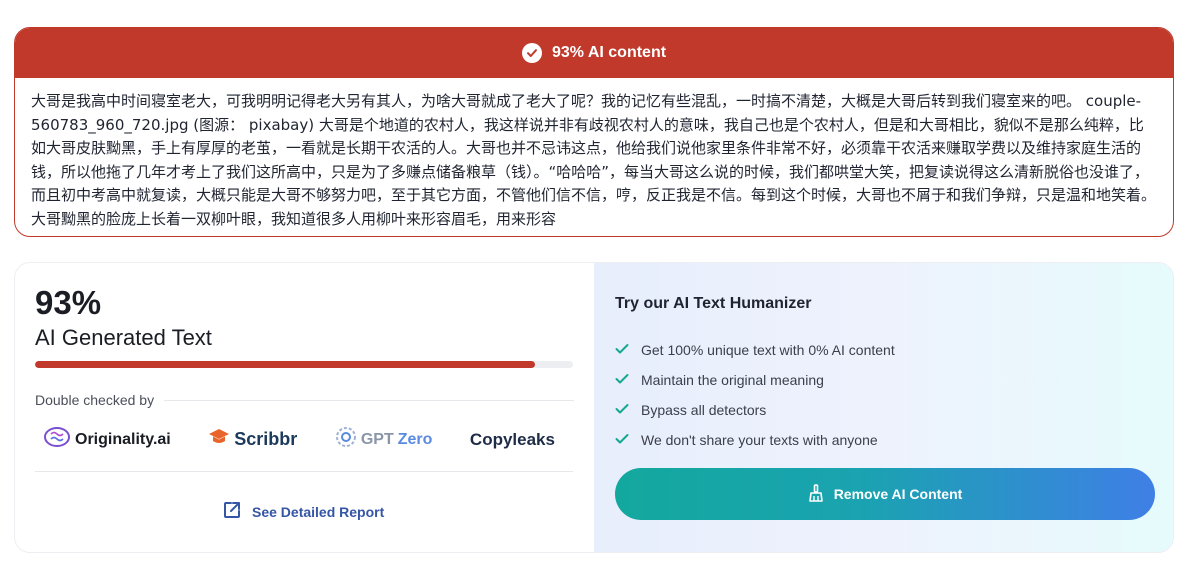  I want to click on list-item: Get 100% unique text with 0% AI content, so click(884, 350).